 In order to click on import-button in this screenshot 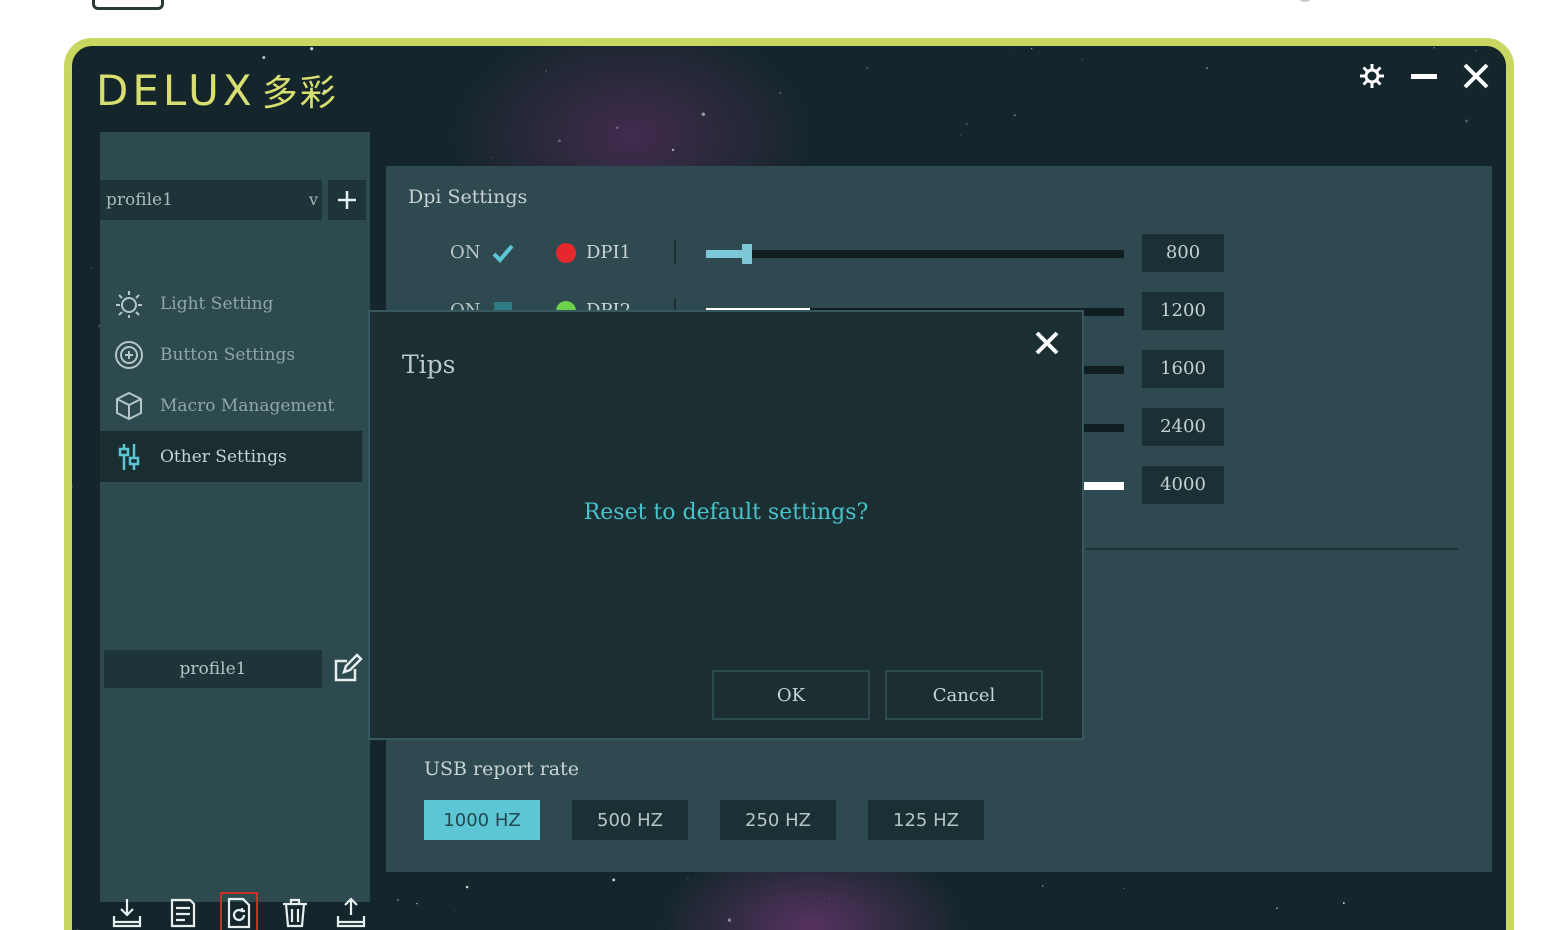, I will do `click(127, 911)`.